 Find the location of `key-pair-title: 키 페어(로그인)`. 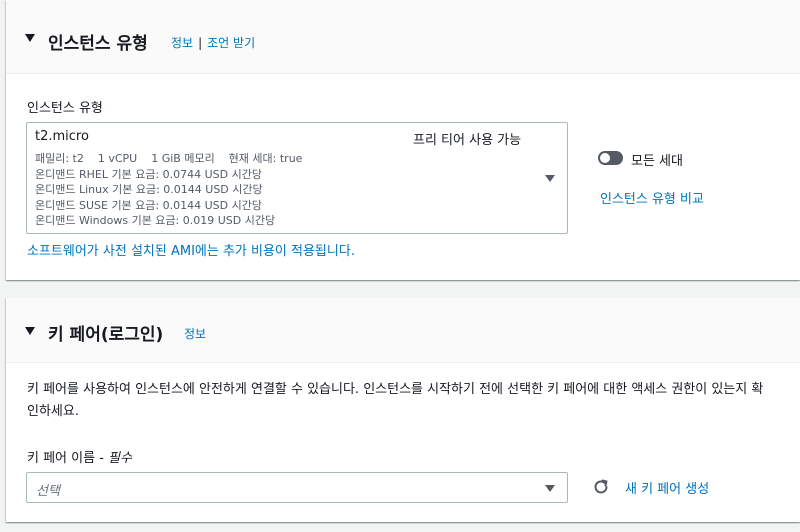

key-pair-title: 키 페어(로그인) is located at coordinates (106, 335).